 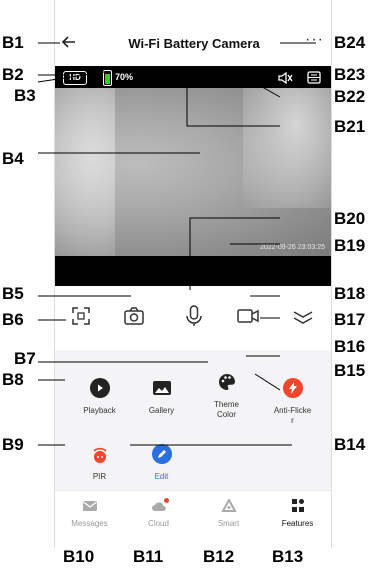 I want to click on collapse-chevron-icon, so click(x=303, y=316).